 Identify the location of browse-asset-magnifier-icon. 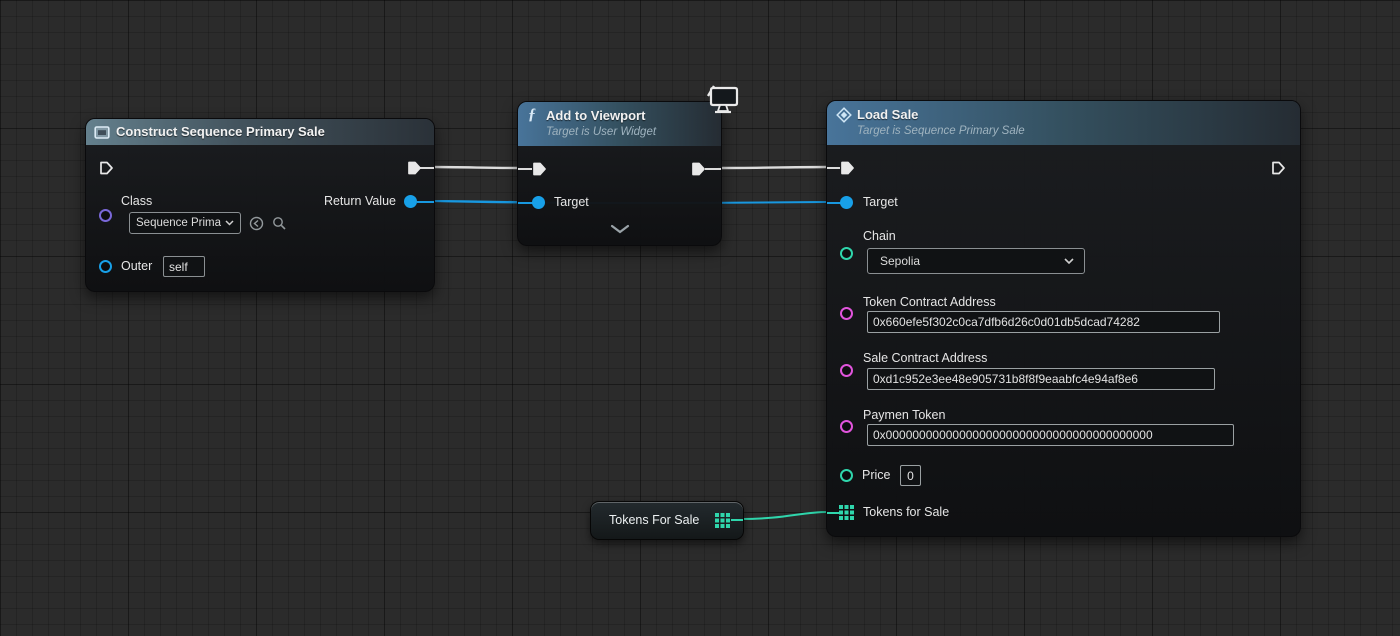
(279, 223).